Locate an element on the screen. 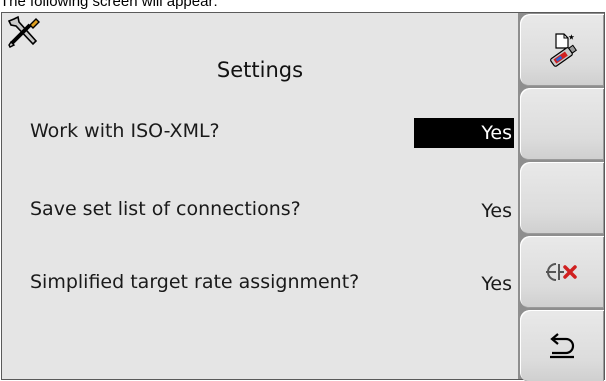 This screenshot has width=606, height=381. back-softkey is located at coordinates (562, 345).